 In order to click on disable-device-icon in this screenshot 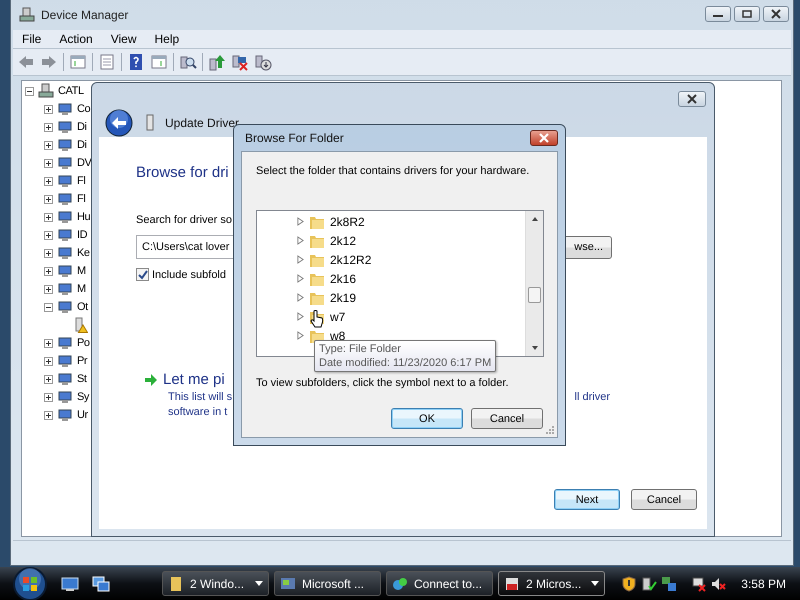, I will do `click(263, 62)`.